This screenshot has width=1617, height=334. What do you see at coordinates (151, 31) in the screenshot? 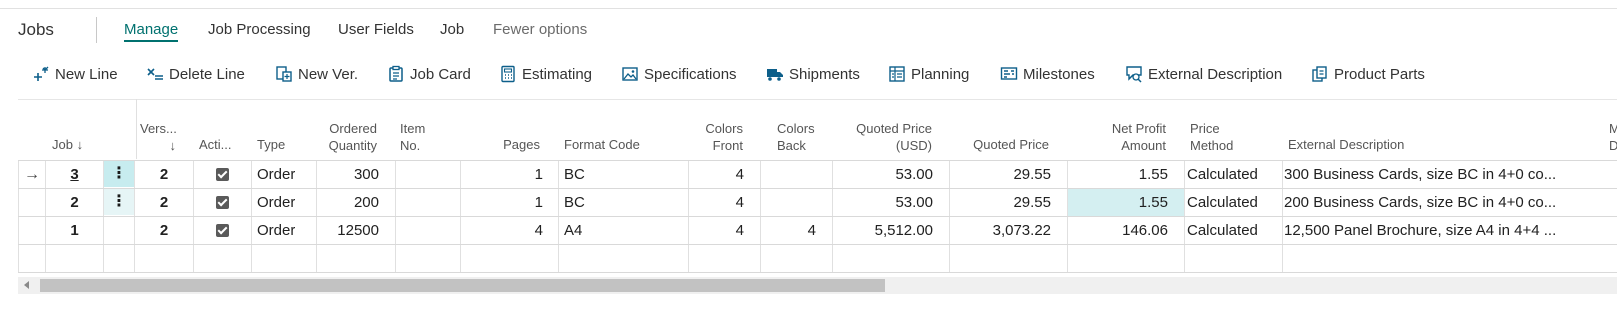
I see `tab-manage: Manage` at bounding box center [151, 31].